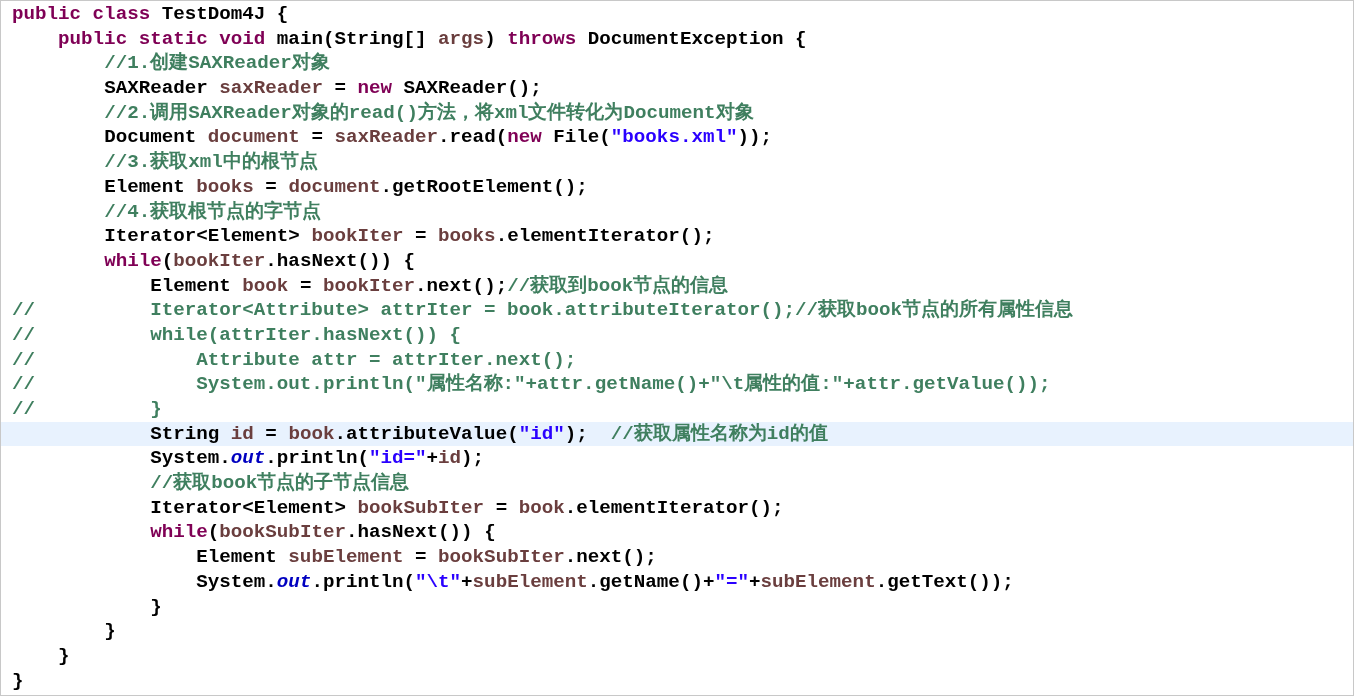 This screenshot has width=1354, height=696. Describe the element at coordinates (409, 236) in the screenshot. I see `code-line: Iterator<Element> bookIter = books.elementIterator();` at that location.